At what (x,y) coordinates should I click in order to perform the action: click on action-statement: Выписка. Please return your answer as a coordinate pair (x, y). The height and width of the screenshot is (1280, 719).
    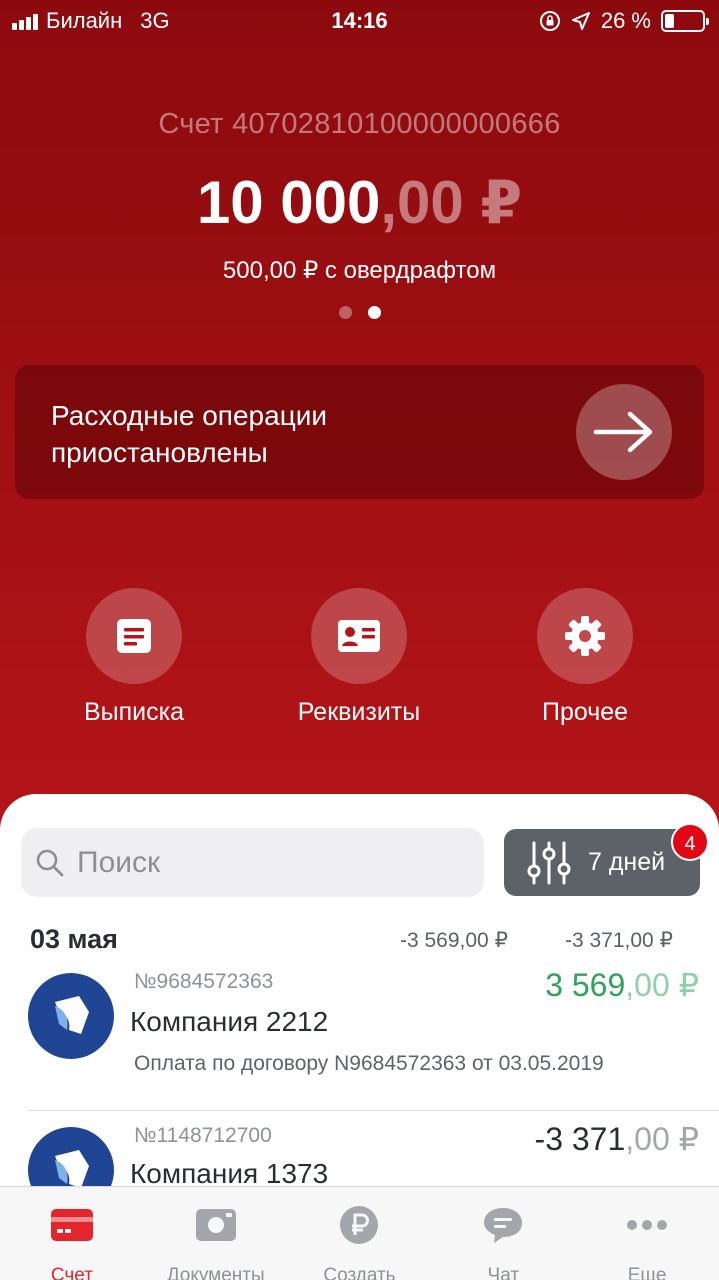
    Looking at the image, I should click on (134, 657).